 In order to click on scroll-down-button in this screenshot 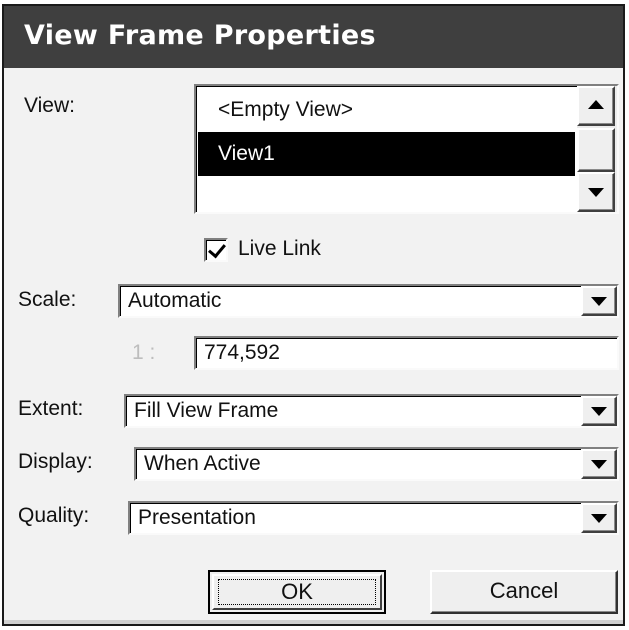, I will do `click(596, 192)`.